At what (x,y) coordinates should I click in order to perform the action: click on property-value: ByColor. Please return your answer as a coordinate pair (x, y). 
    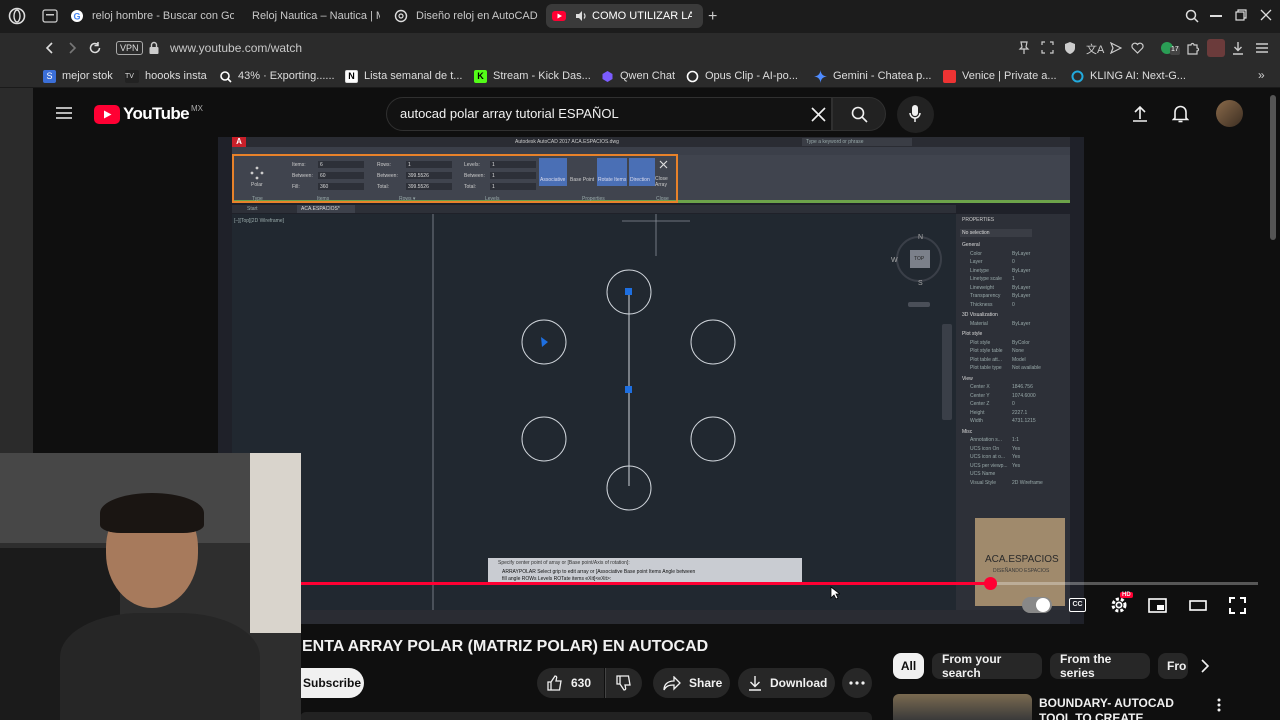
    Looking at the image, I should click on (1021, 343).